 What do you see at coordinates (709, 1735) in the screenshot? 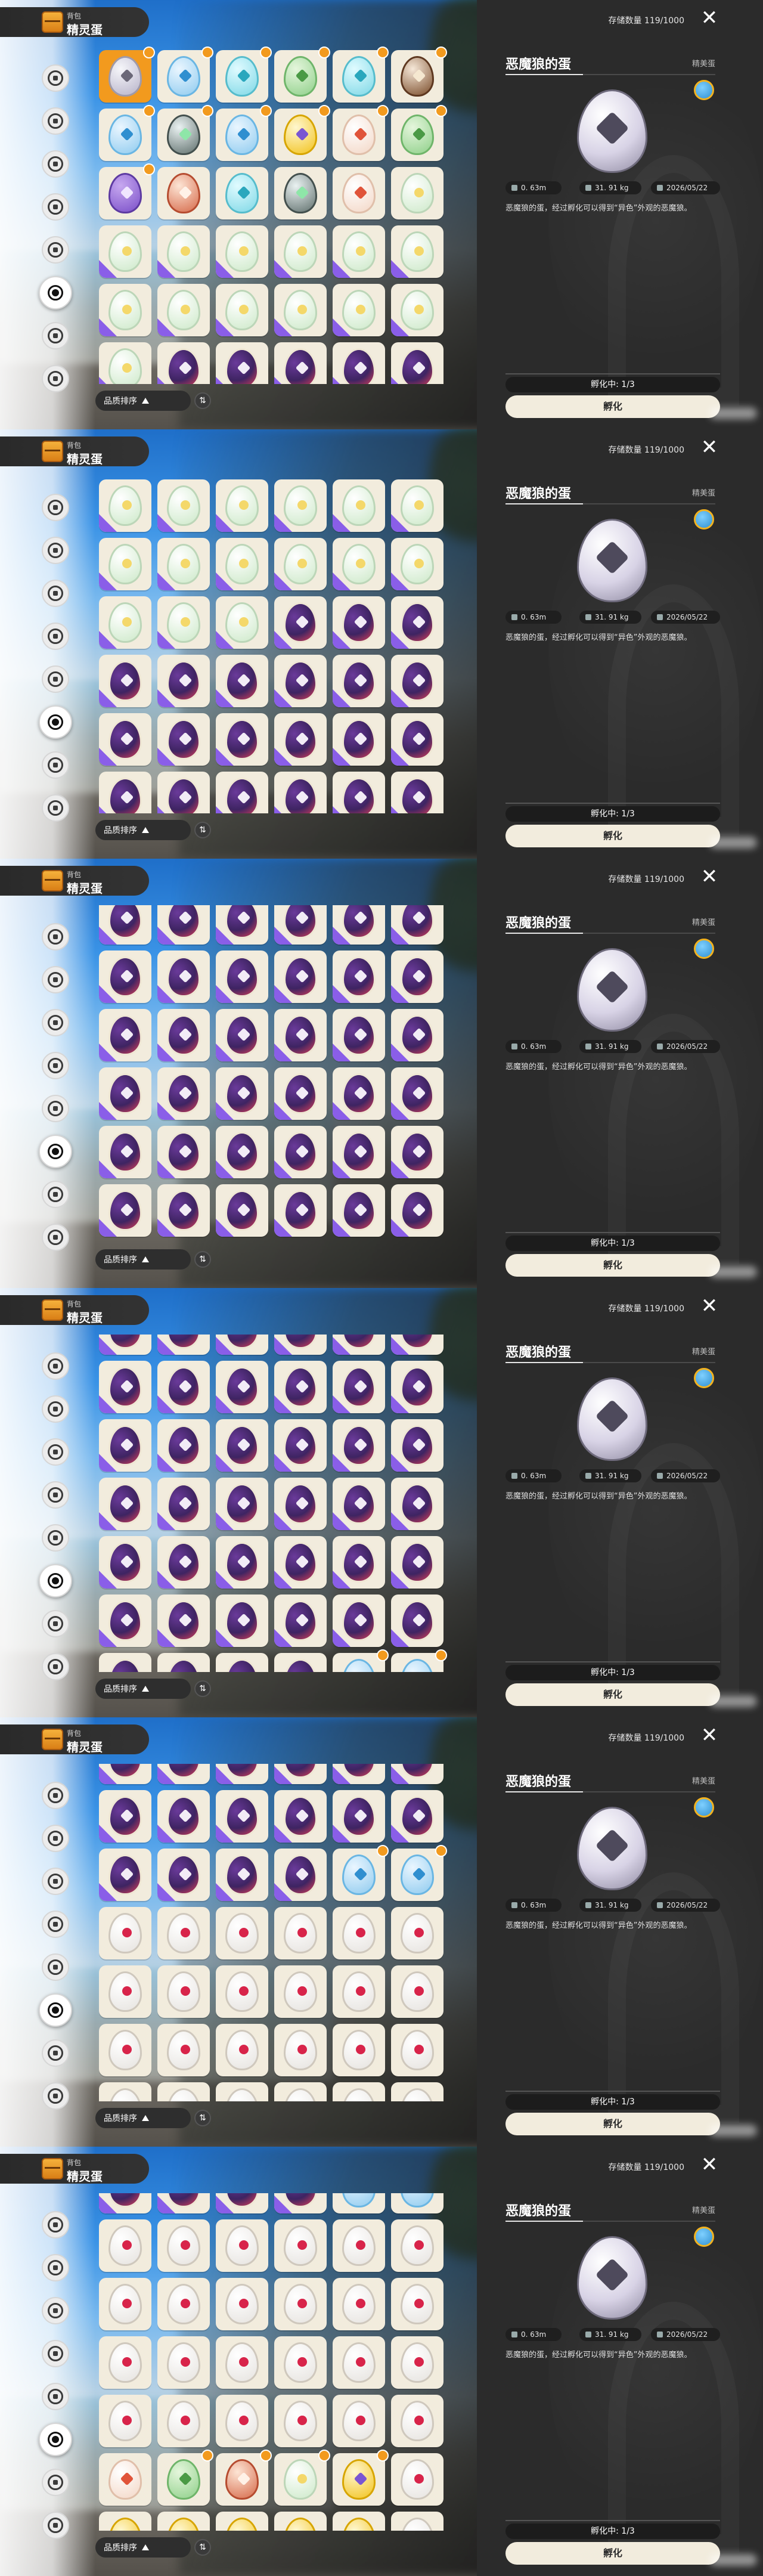
I see `close-button: ✕` at bounding box center [709, 1735].